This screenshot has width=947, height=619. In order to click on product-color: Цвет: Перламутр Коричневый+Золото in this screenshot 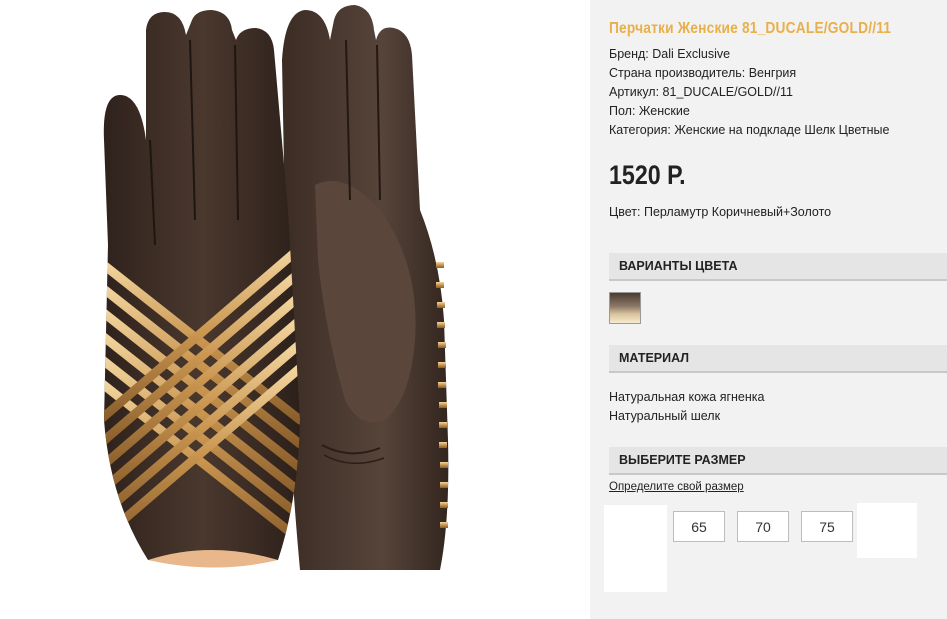, I will do `click(720, 212)`.